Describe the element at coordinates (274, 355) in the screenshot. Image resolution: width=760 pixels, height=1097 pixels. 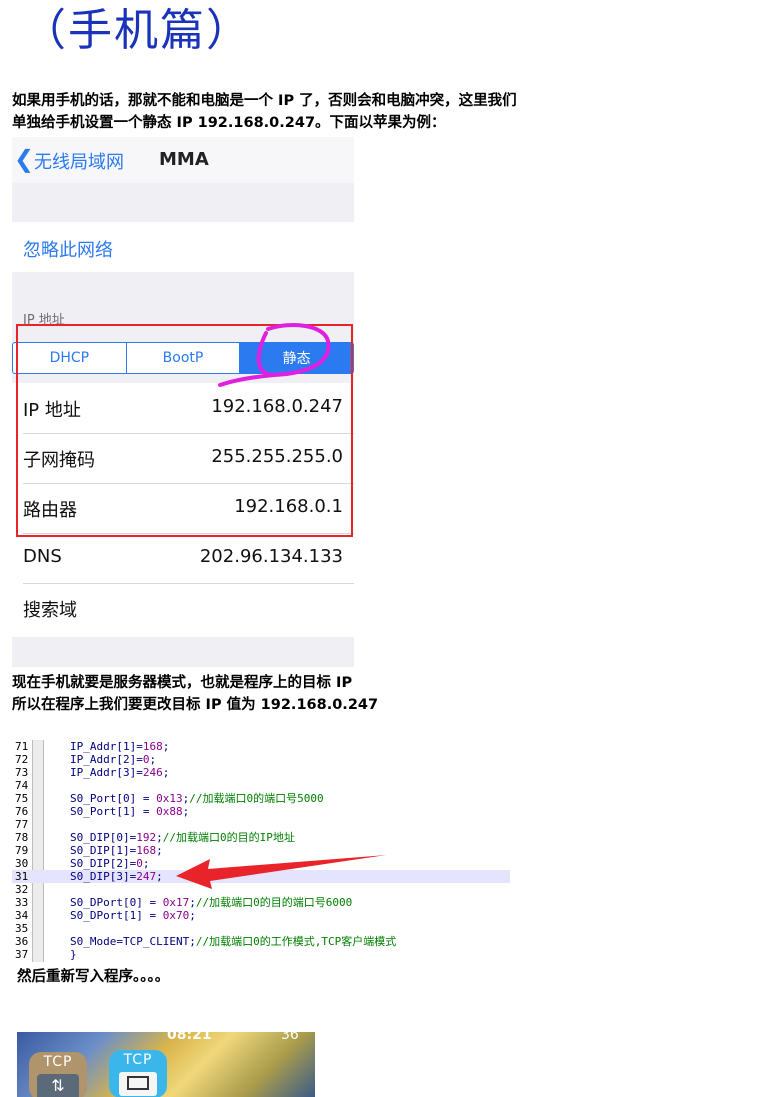
I see `pink-circle-annotation` at that location.